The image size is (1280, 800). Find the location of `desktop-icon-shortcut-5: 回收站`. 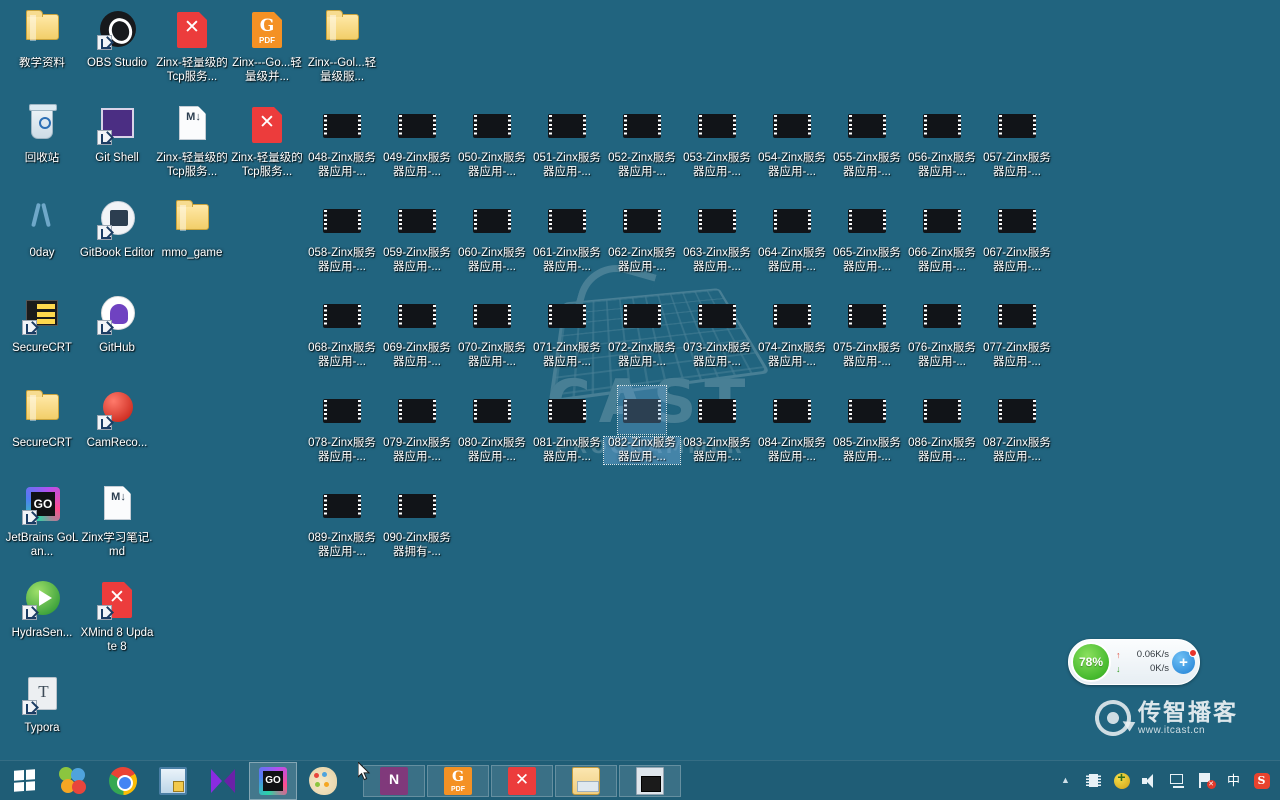

desktop-icon-shortcut-5: 回收站 is located at coordinates (42, 133).